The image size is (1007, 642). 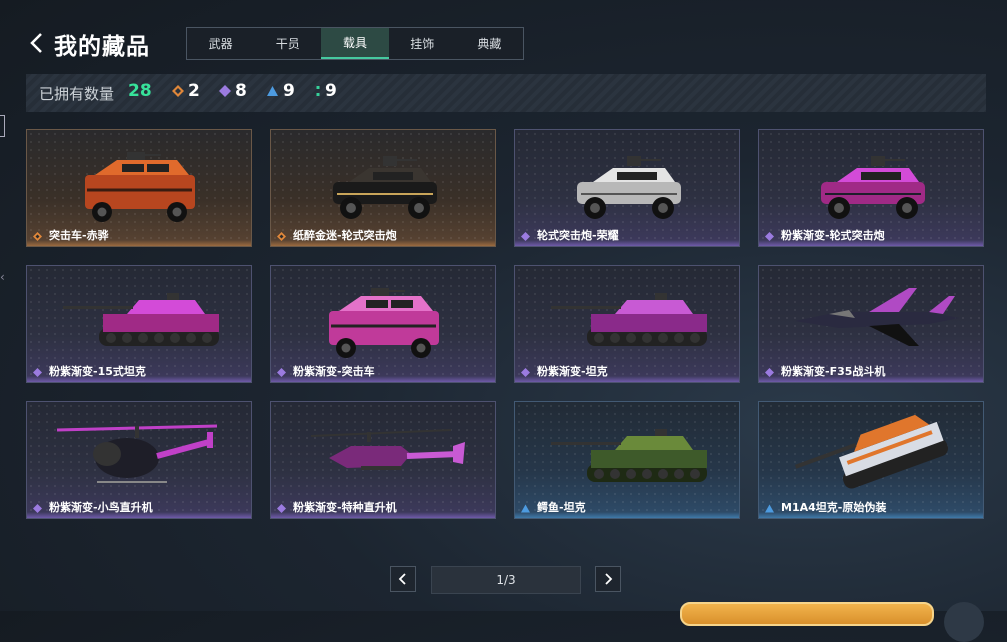 I want to click on stats-bar: 已拥有数量 28 2 8 9 9, so click(x=506, y=93).